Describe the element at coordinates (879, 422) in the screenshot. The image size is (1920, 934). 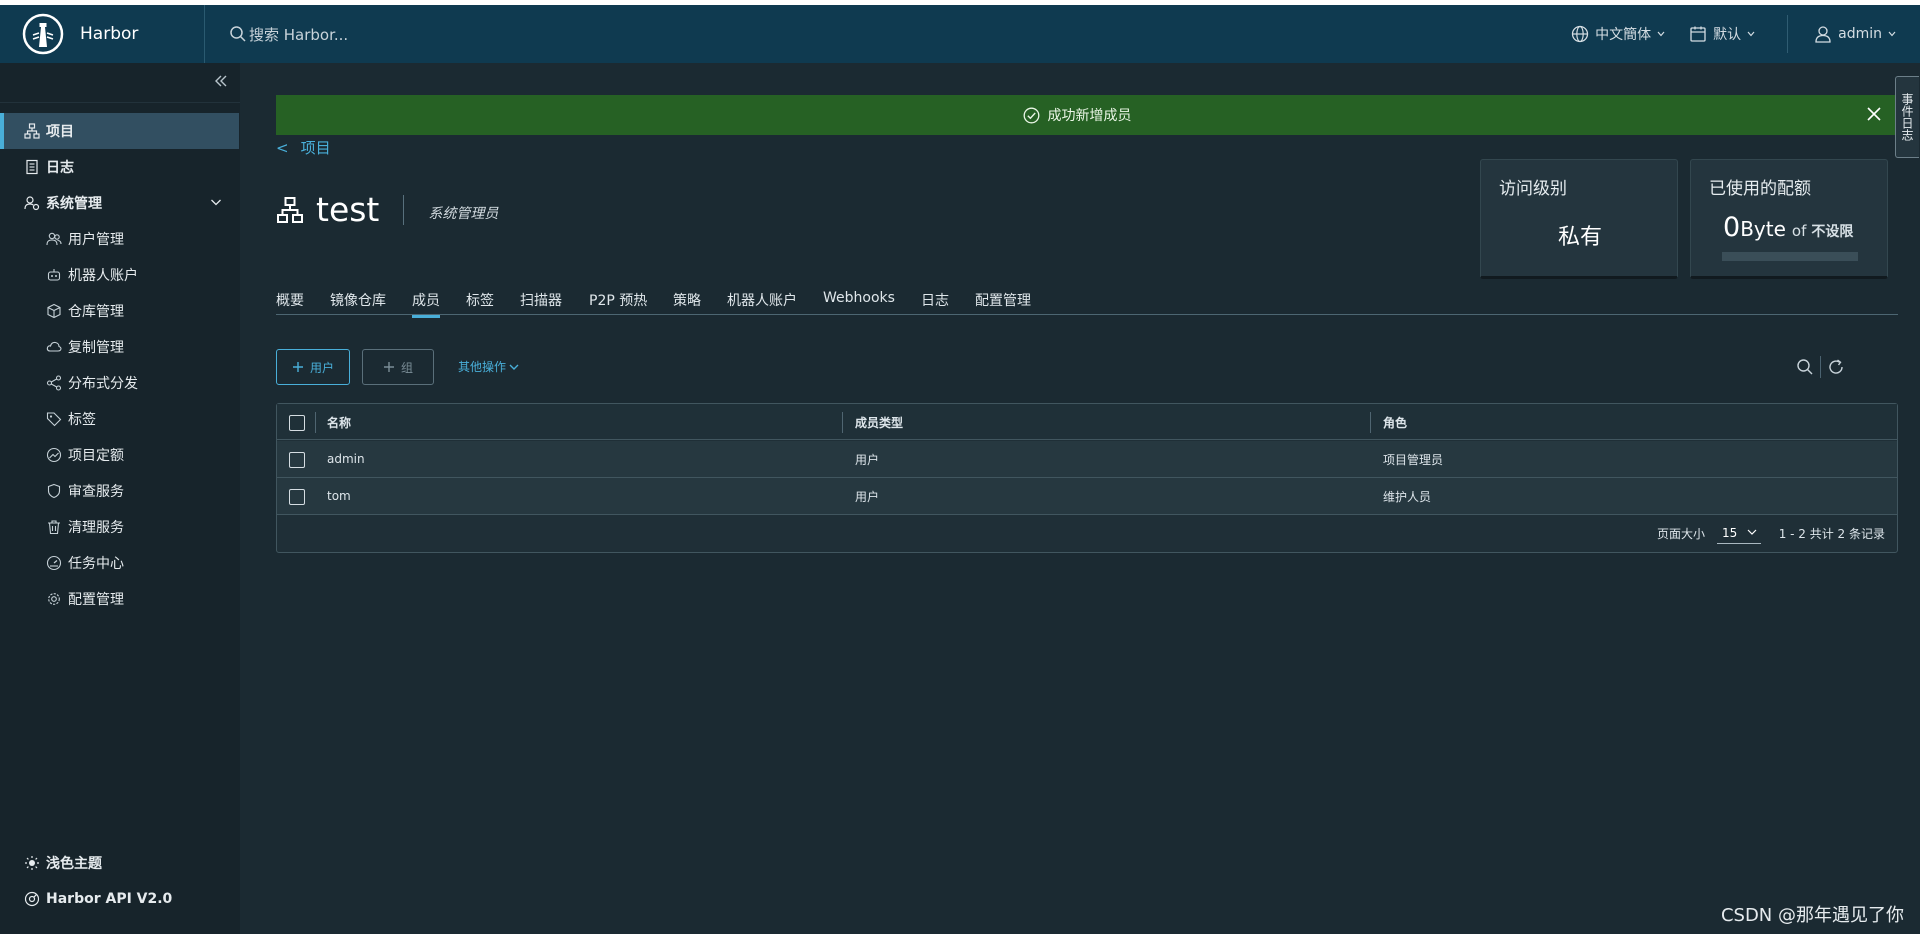
I see `column-header-member-type: 成员类型` at that location.